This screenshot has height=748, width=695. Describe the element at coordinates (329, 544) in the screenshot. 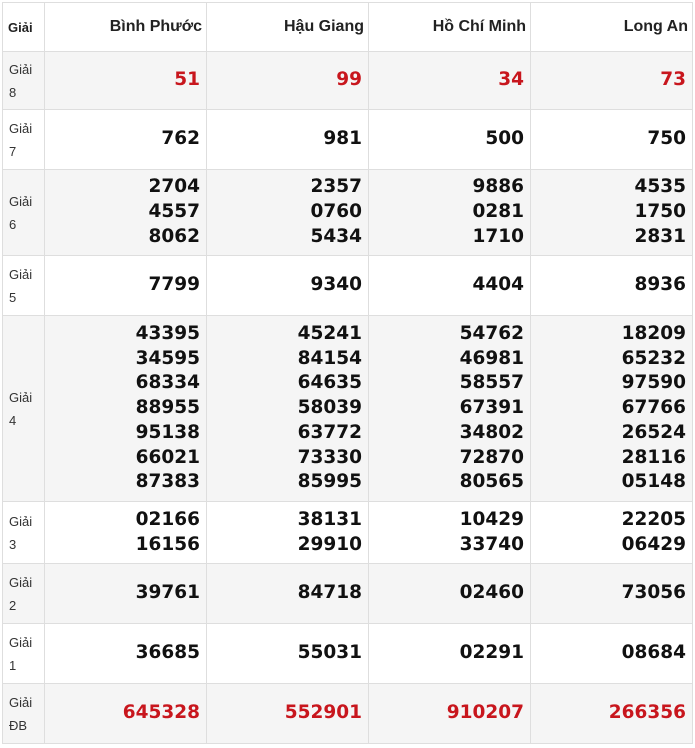

I see `winning-number: 29910` at that location.